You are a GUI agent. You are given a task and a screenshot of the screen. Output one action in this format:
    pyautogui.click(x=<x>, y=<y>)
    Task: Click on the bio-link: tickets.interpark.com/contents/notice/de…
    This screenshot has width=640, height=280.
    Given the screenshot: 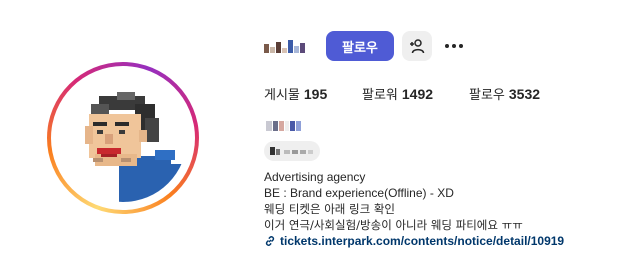 What is the action you would take?
    pyautogui.click(x=414, y=241)
    